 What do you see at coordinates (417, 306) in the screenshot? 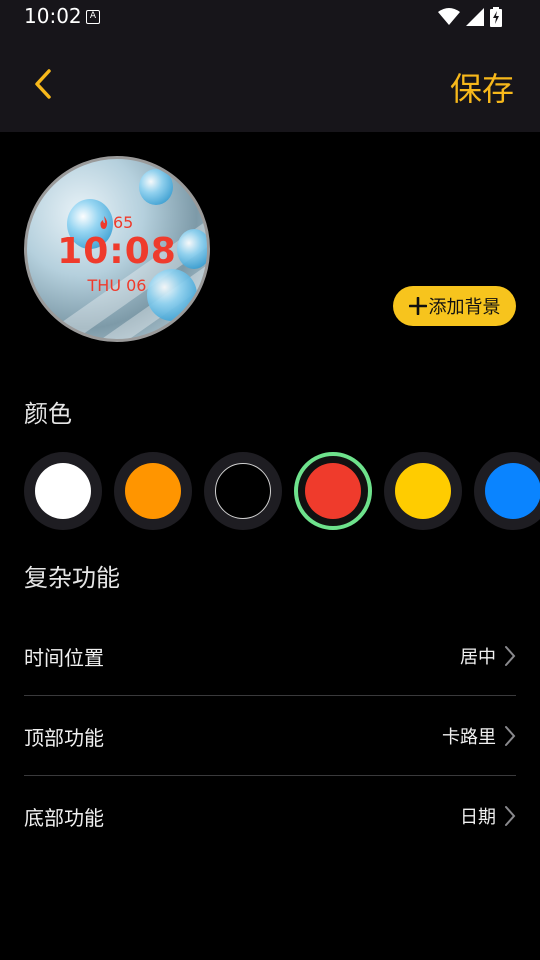
I see `plus-icon` at bounding box center [417, 306].